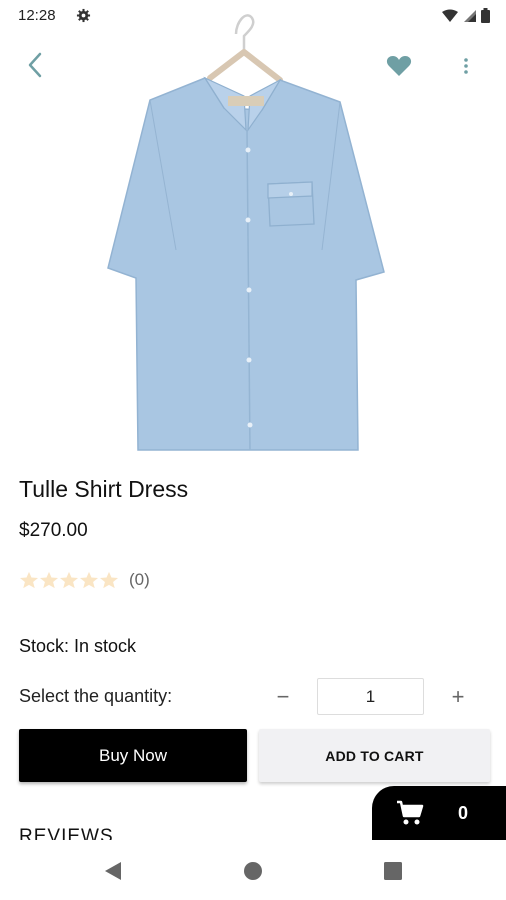 This screenshot has height=900, width=506. Describe the element at coordinates (133, 755) in the screenshot. I see `buy-now-button: Buy Now` at that location.